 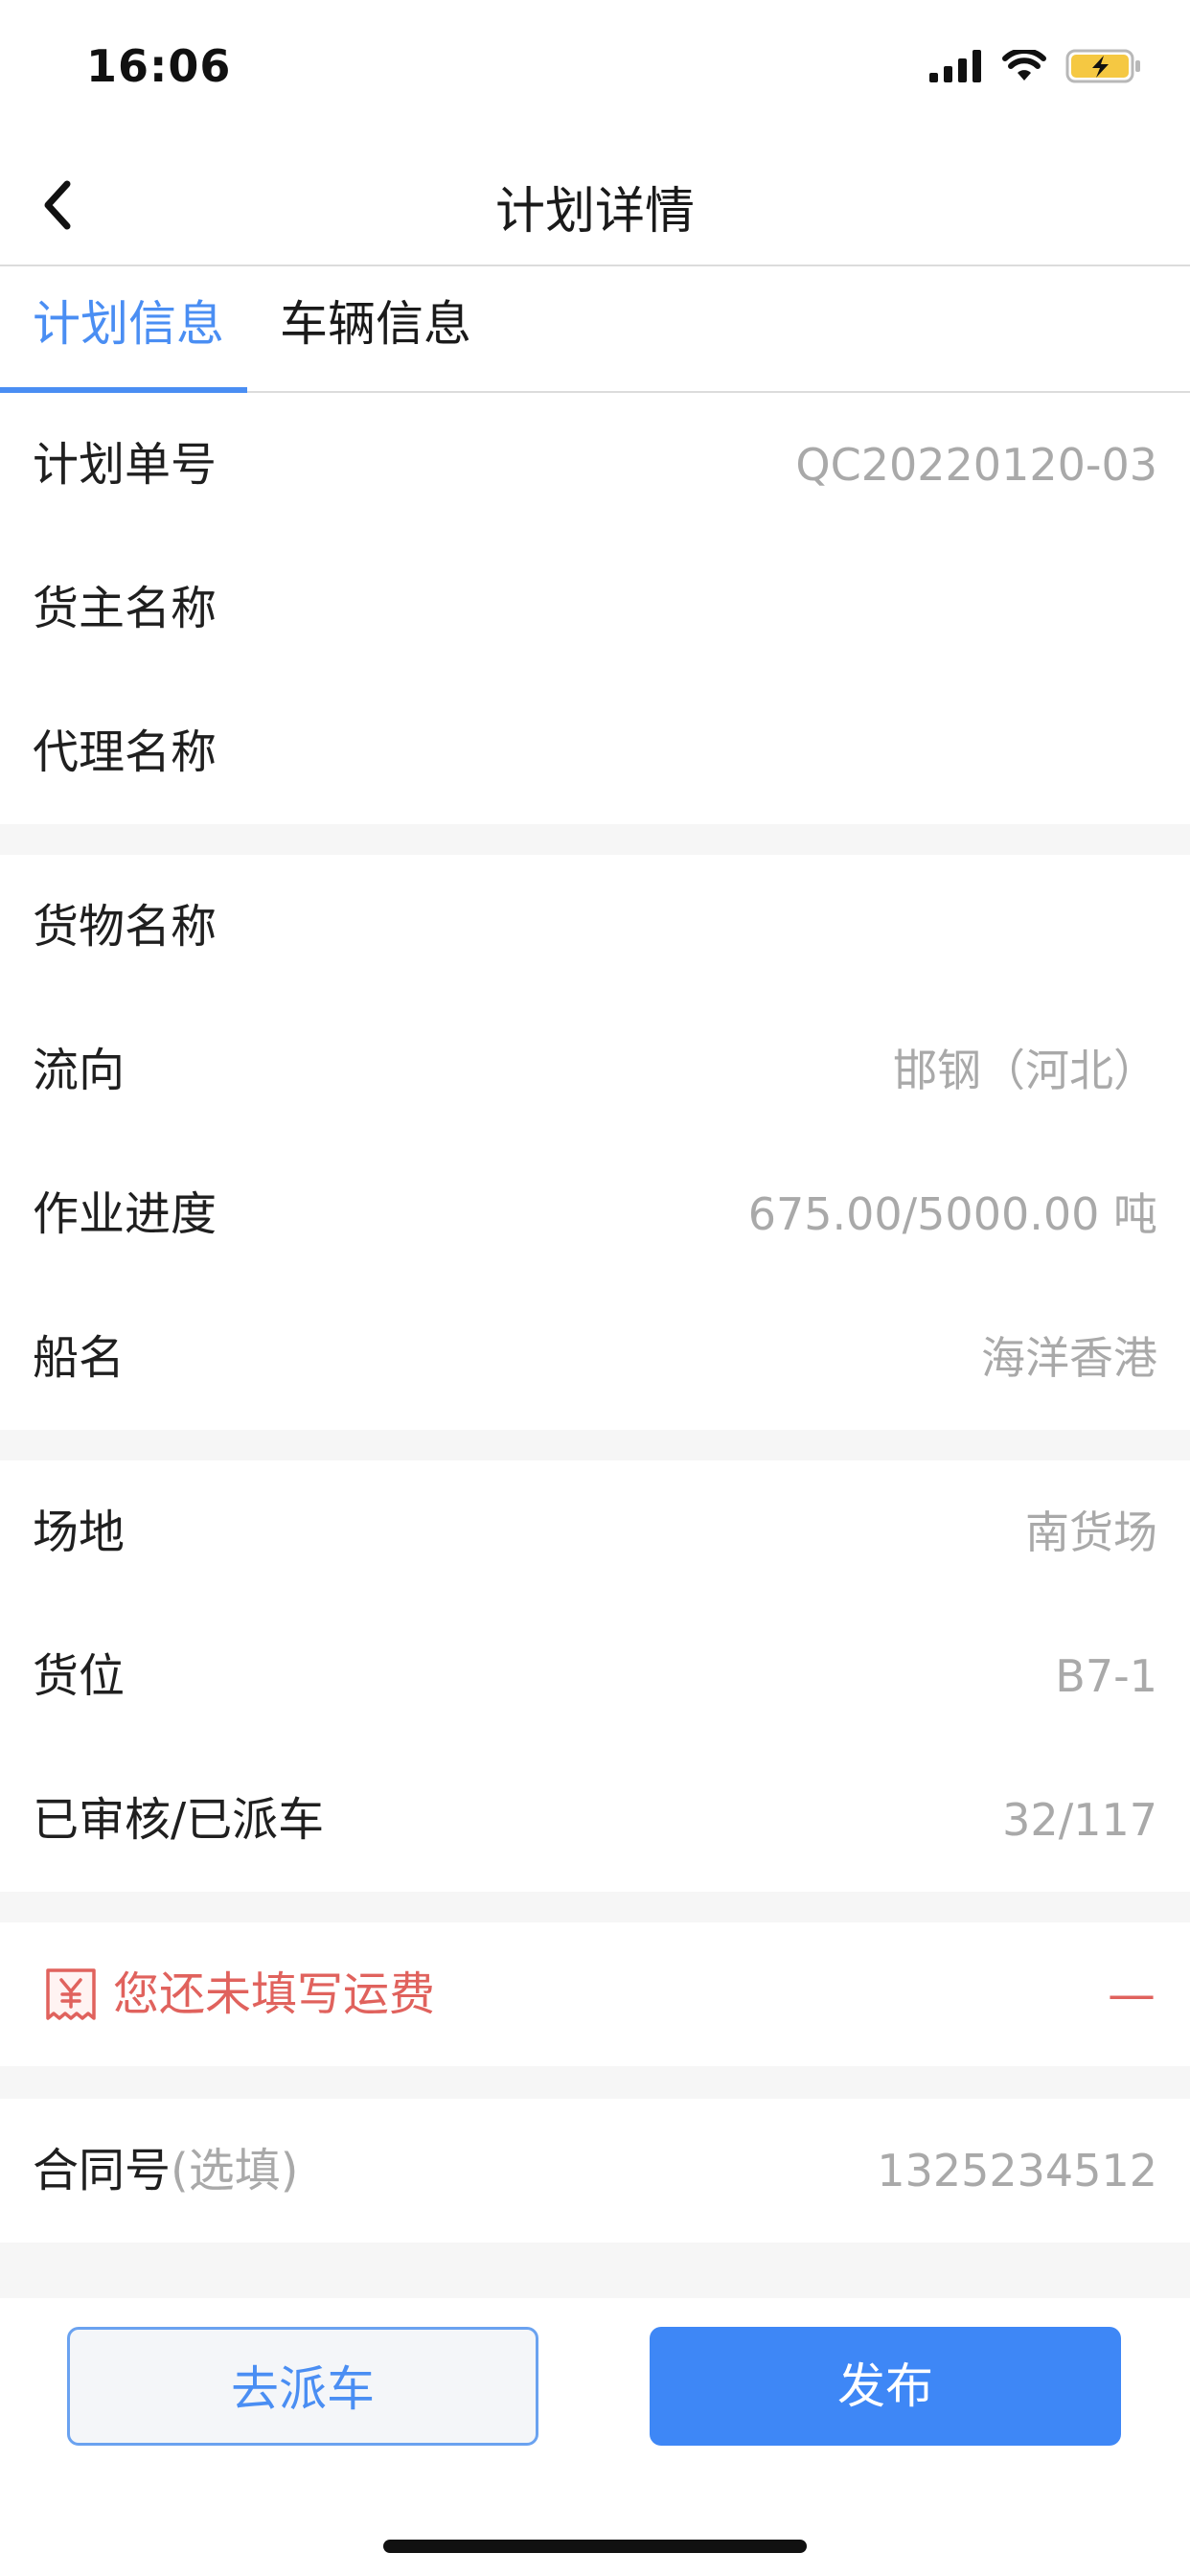 I want to click on plan-number-value: QC20220120-03, so click(x=976, y=465).